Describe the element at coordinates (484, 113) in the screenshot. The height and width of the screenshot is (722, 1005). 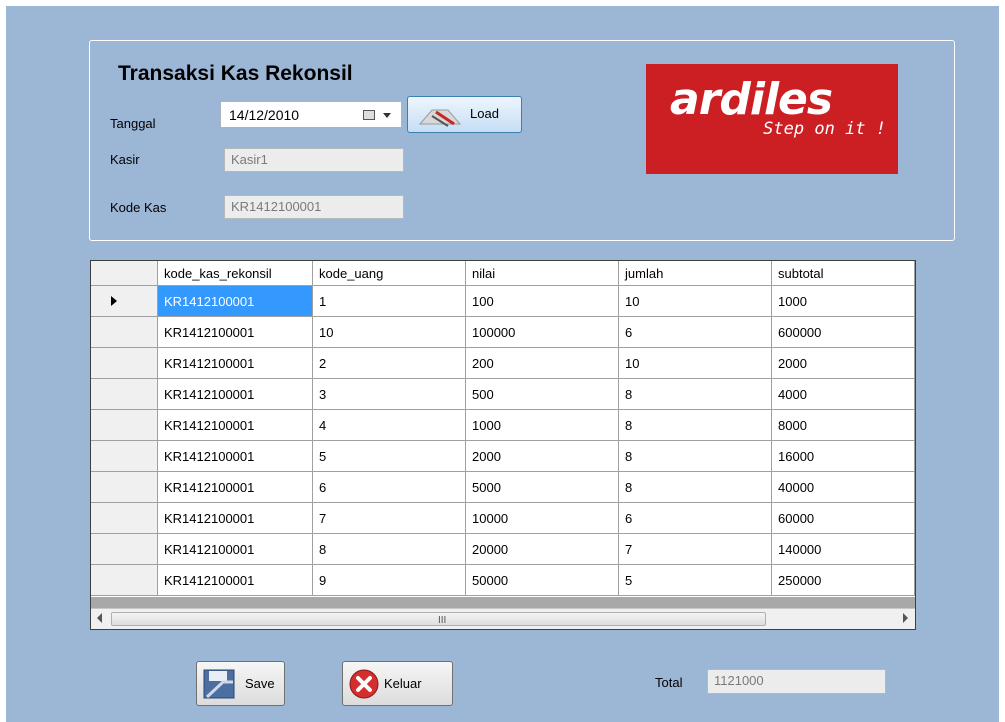
I see `load-button-label: Load` at that location.